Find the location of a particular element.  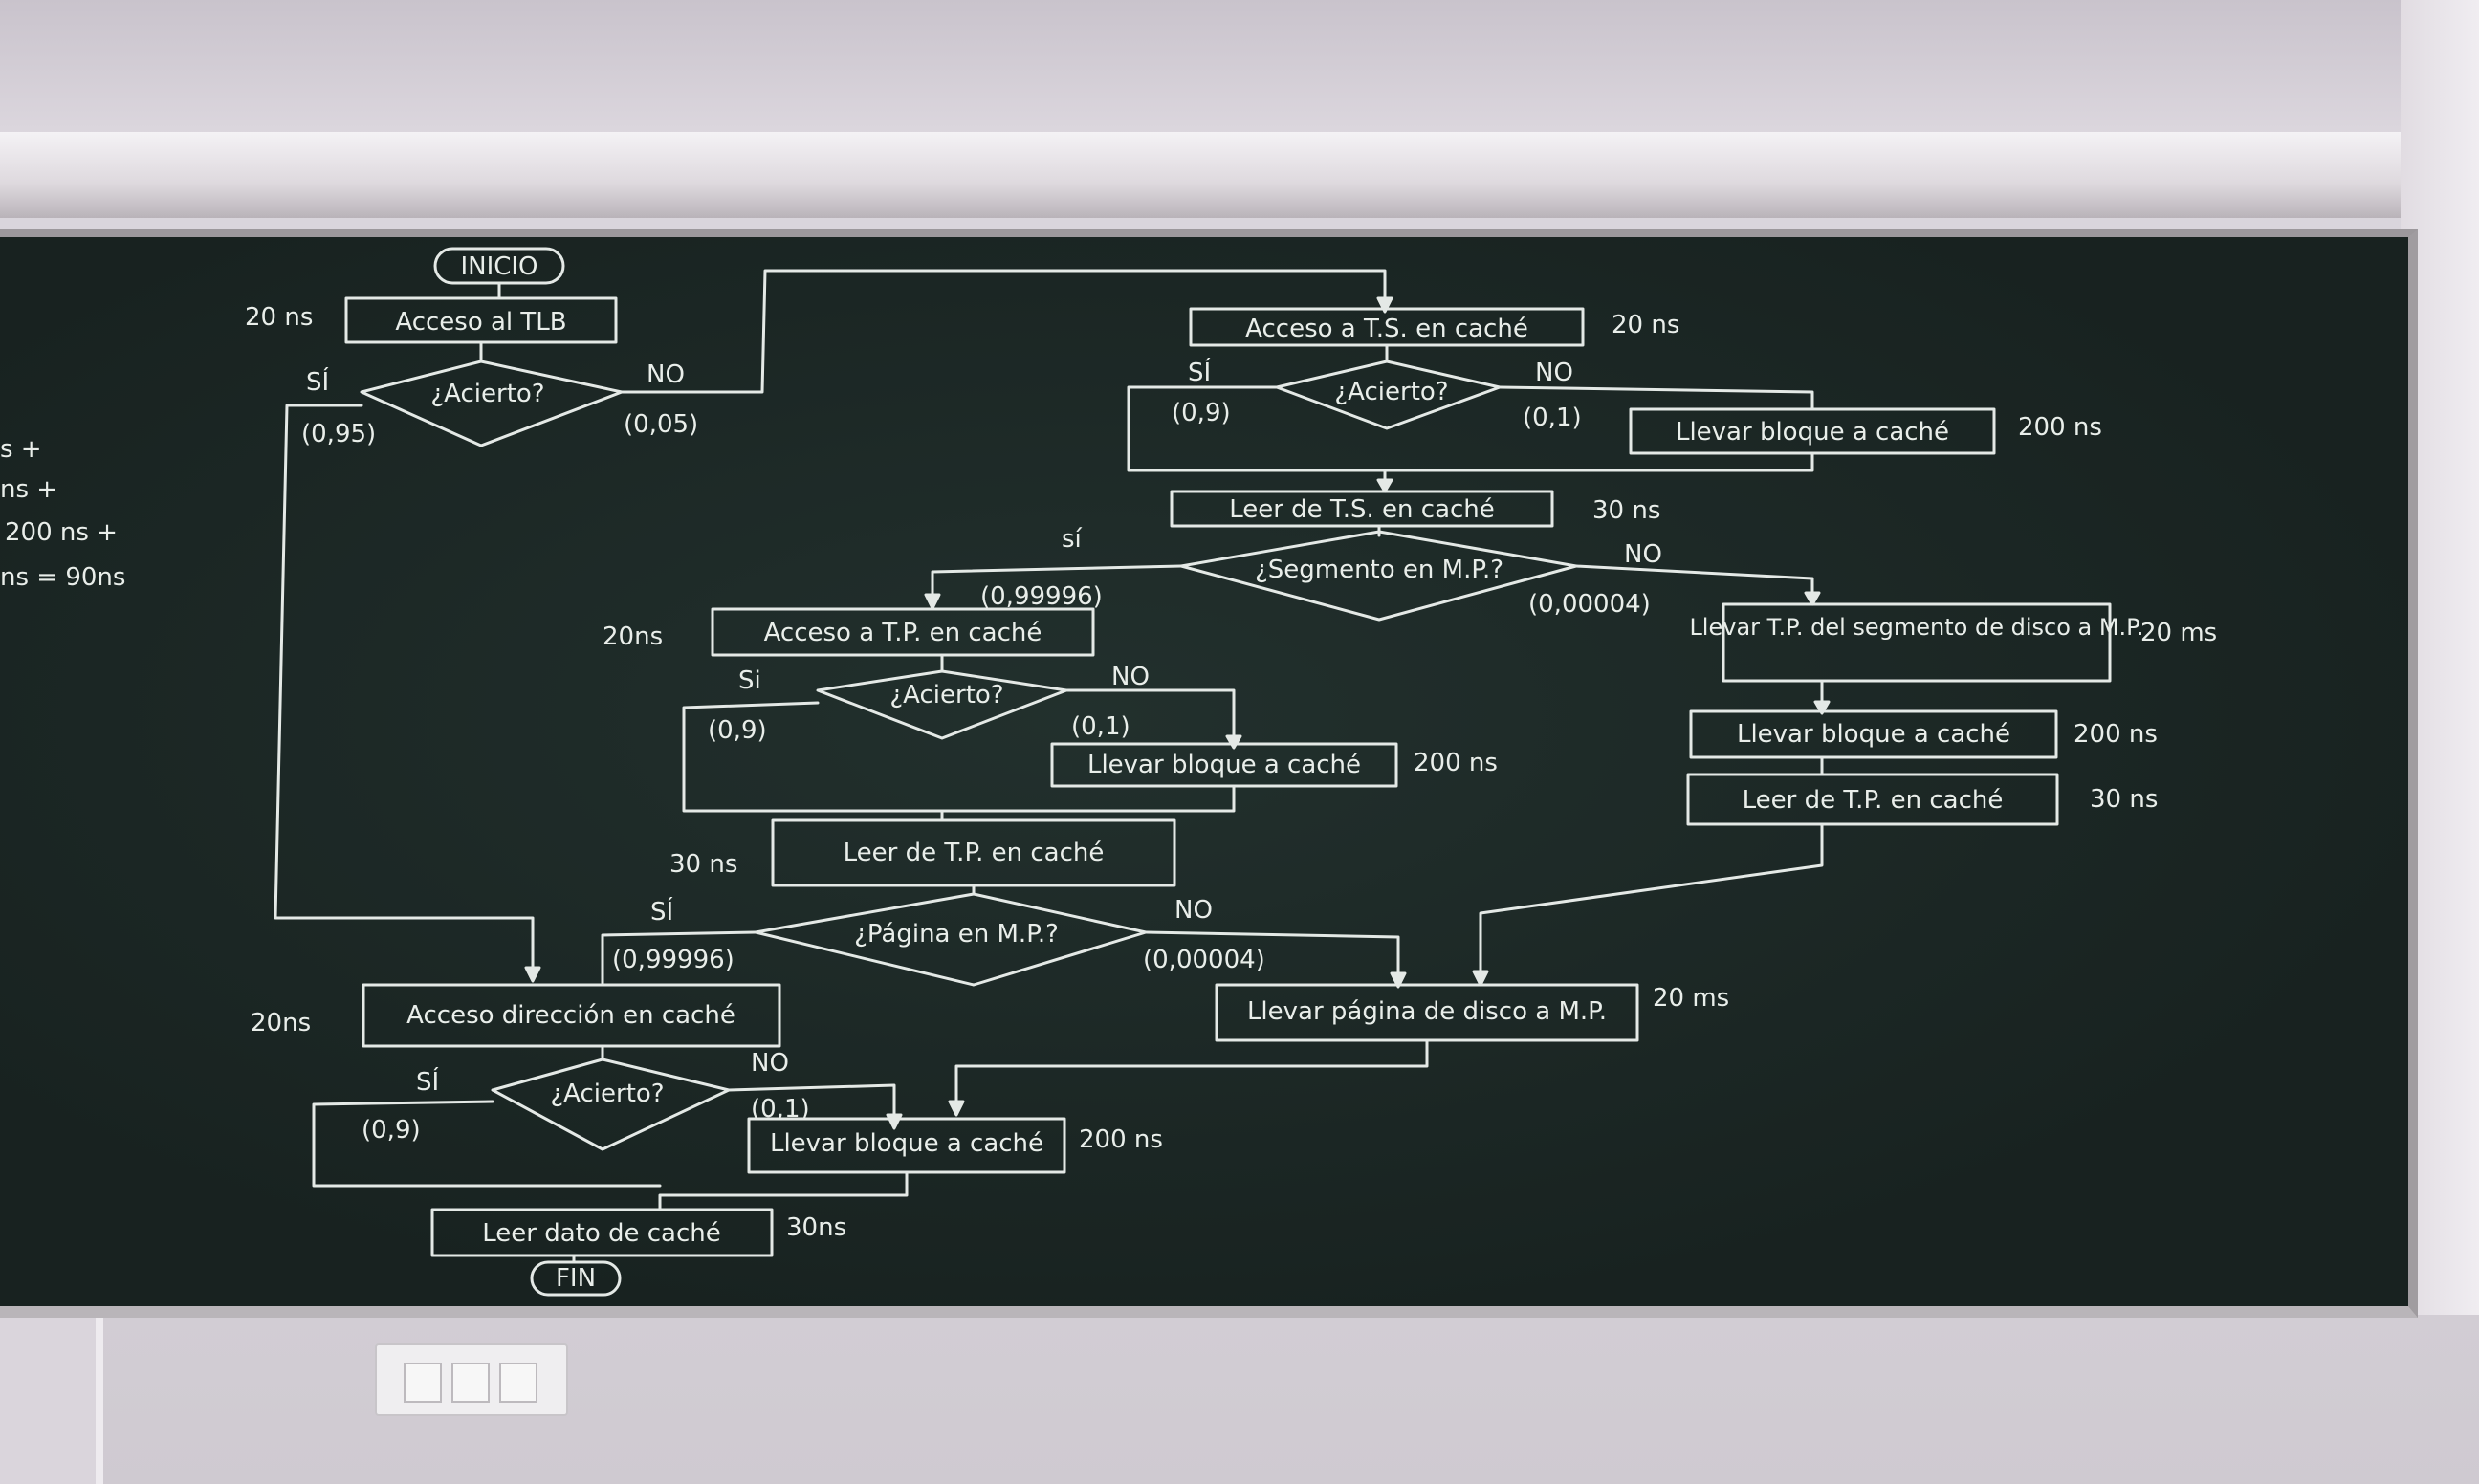

end-node: FIN is located at coordinates (576, 1279).